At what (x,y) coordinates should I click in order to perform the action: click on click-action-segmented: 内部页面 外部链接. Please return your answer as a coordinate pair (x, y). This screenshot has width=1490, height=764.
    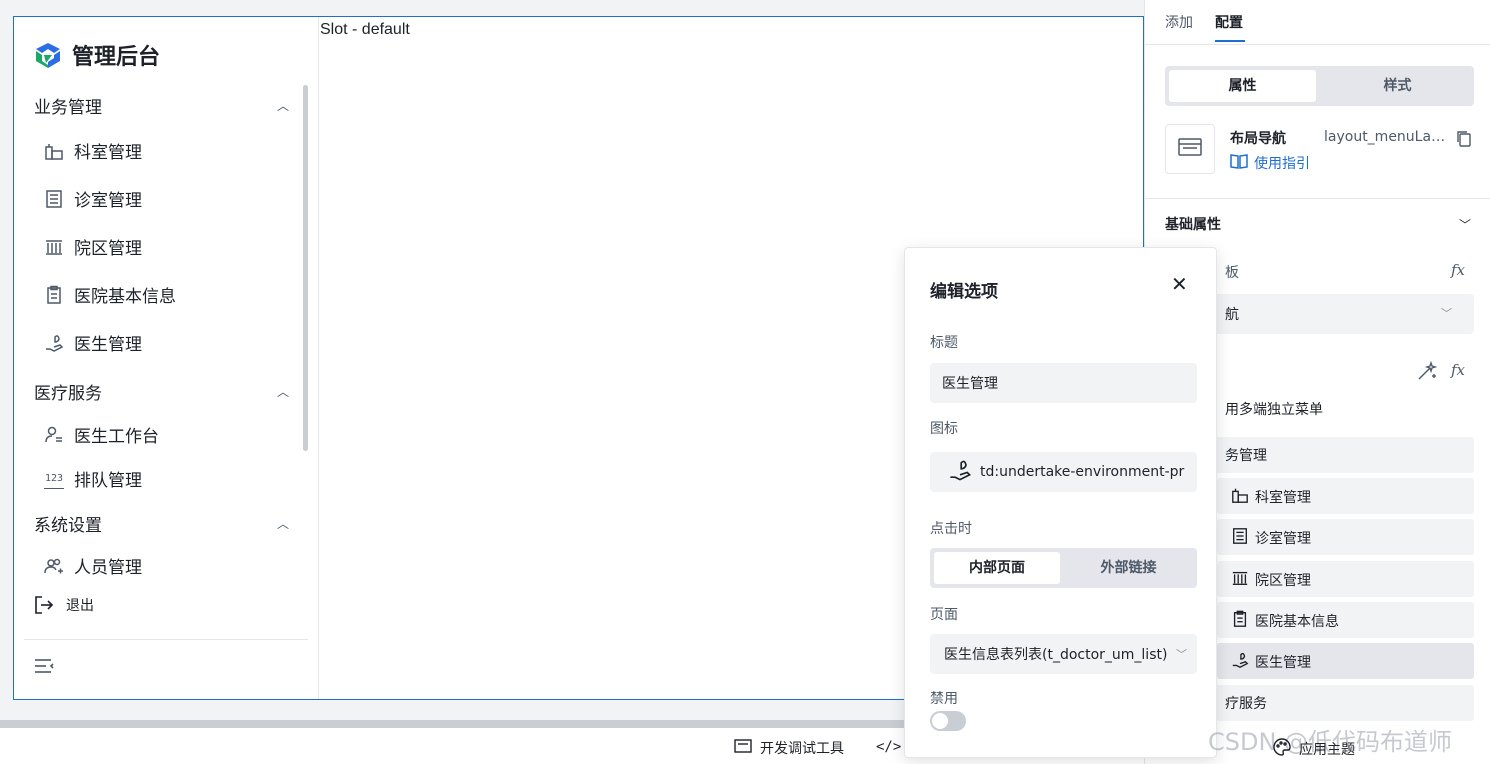
    Looking at the image, I should click on (1063, 568).